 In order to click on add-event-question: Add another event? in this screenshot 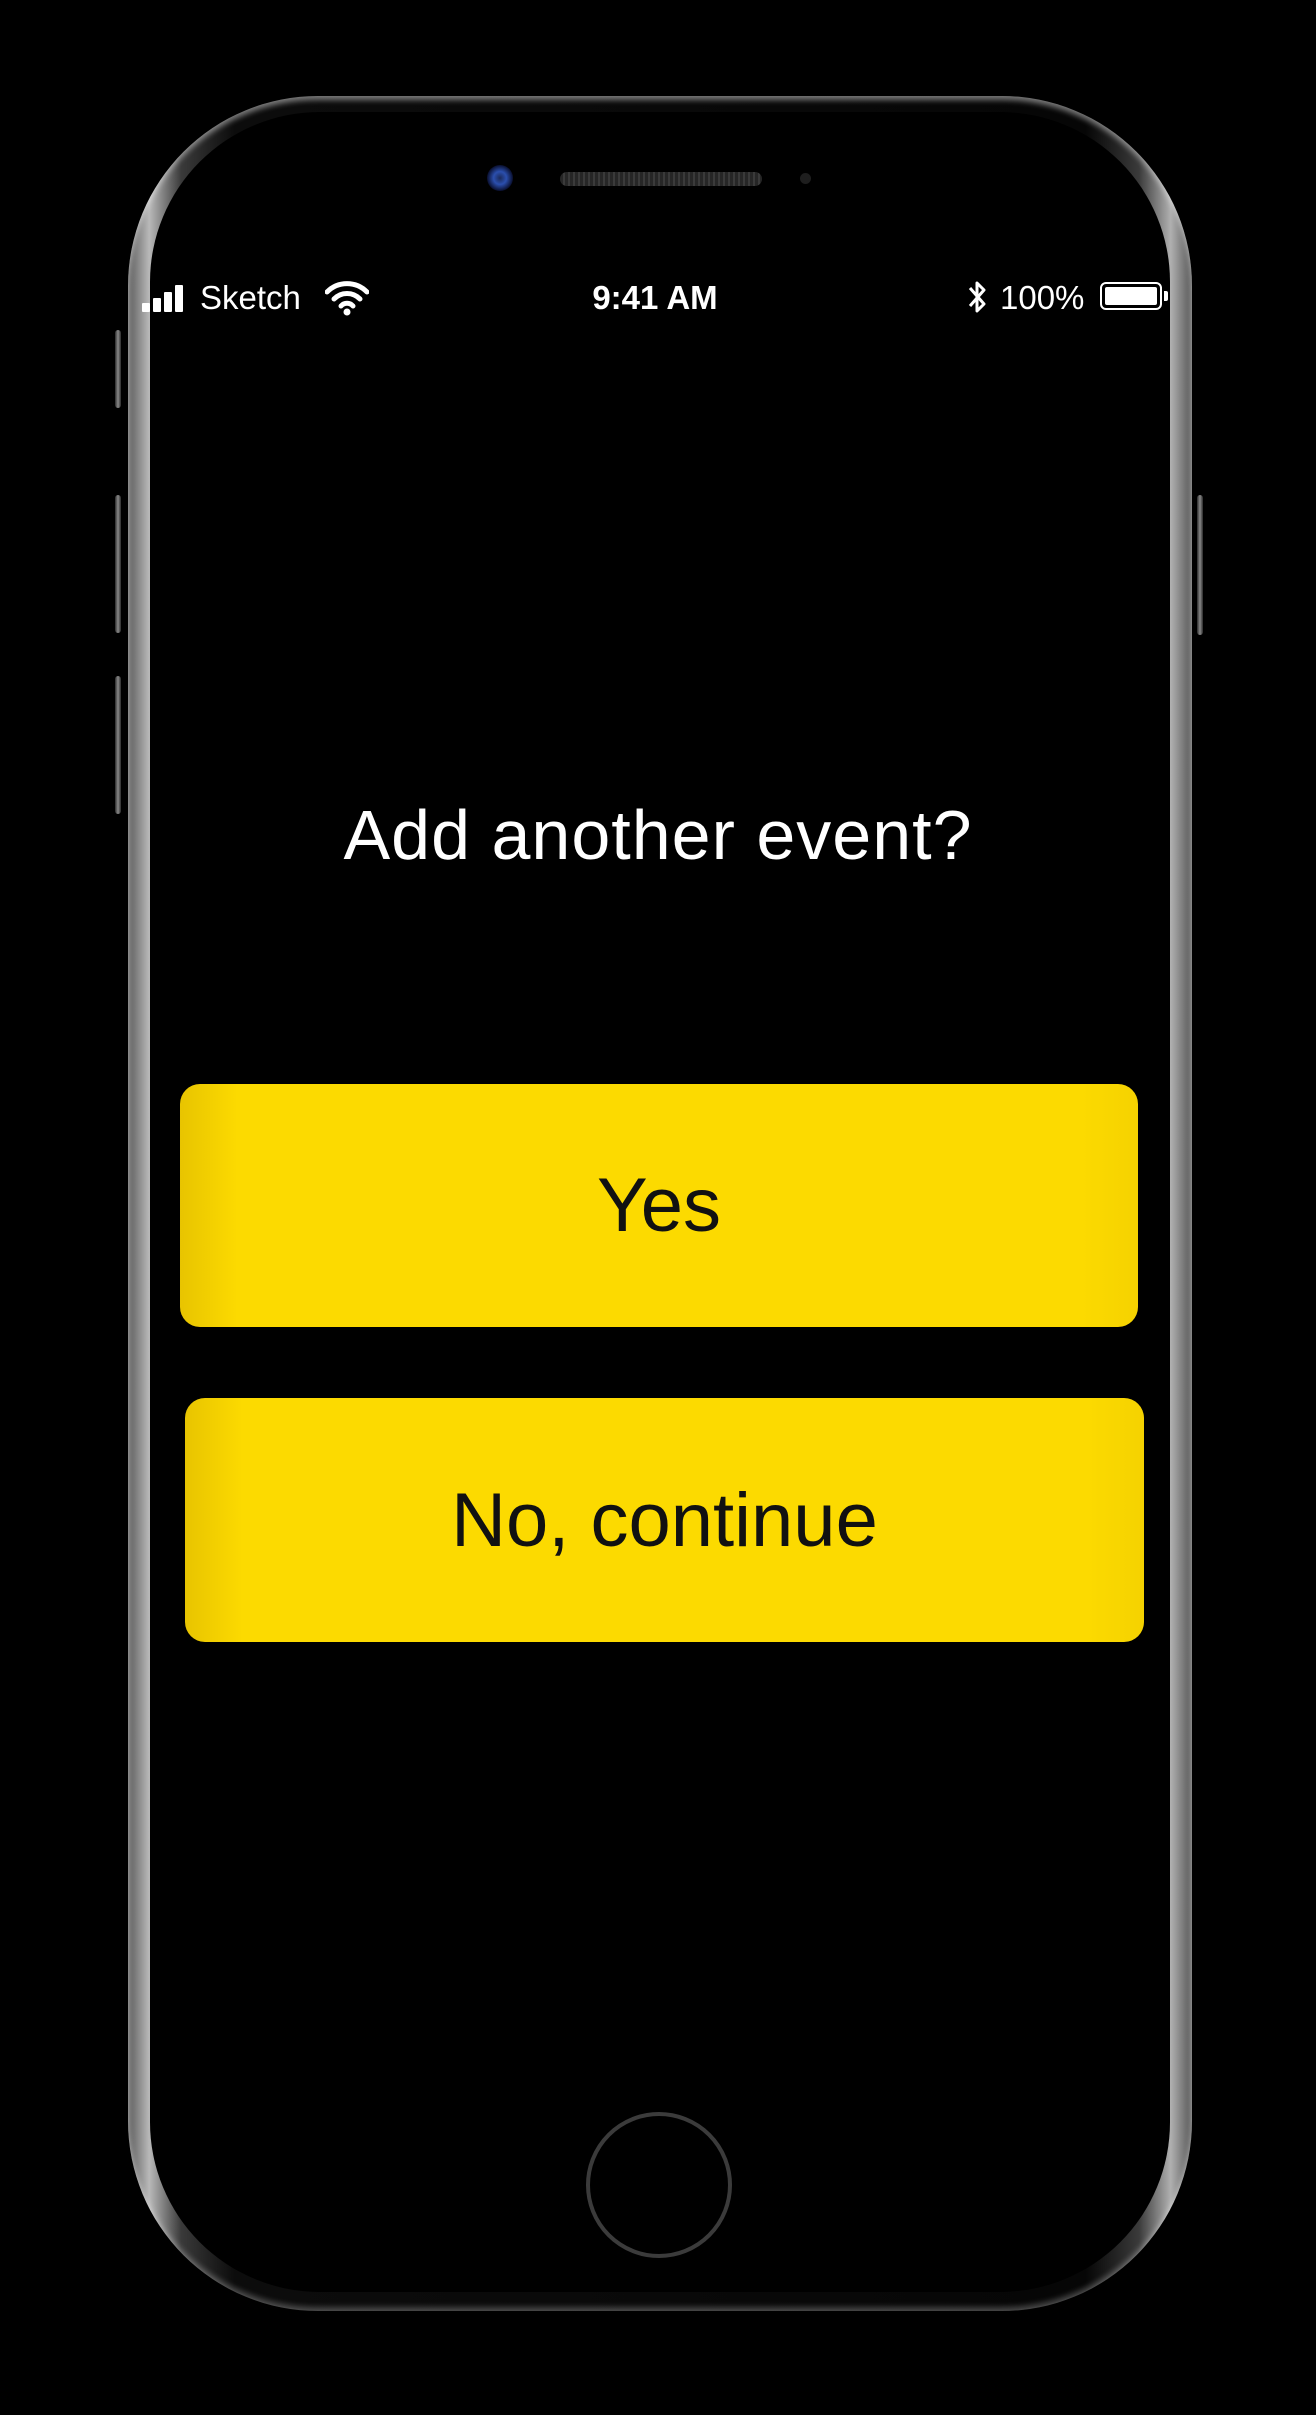, I will do `click(658, 835)`.